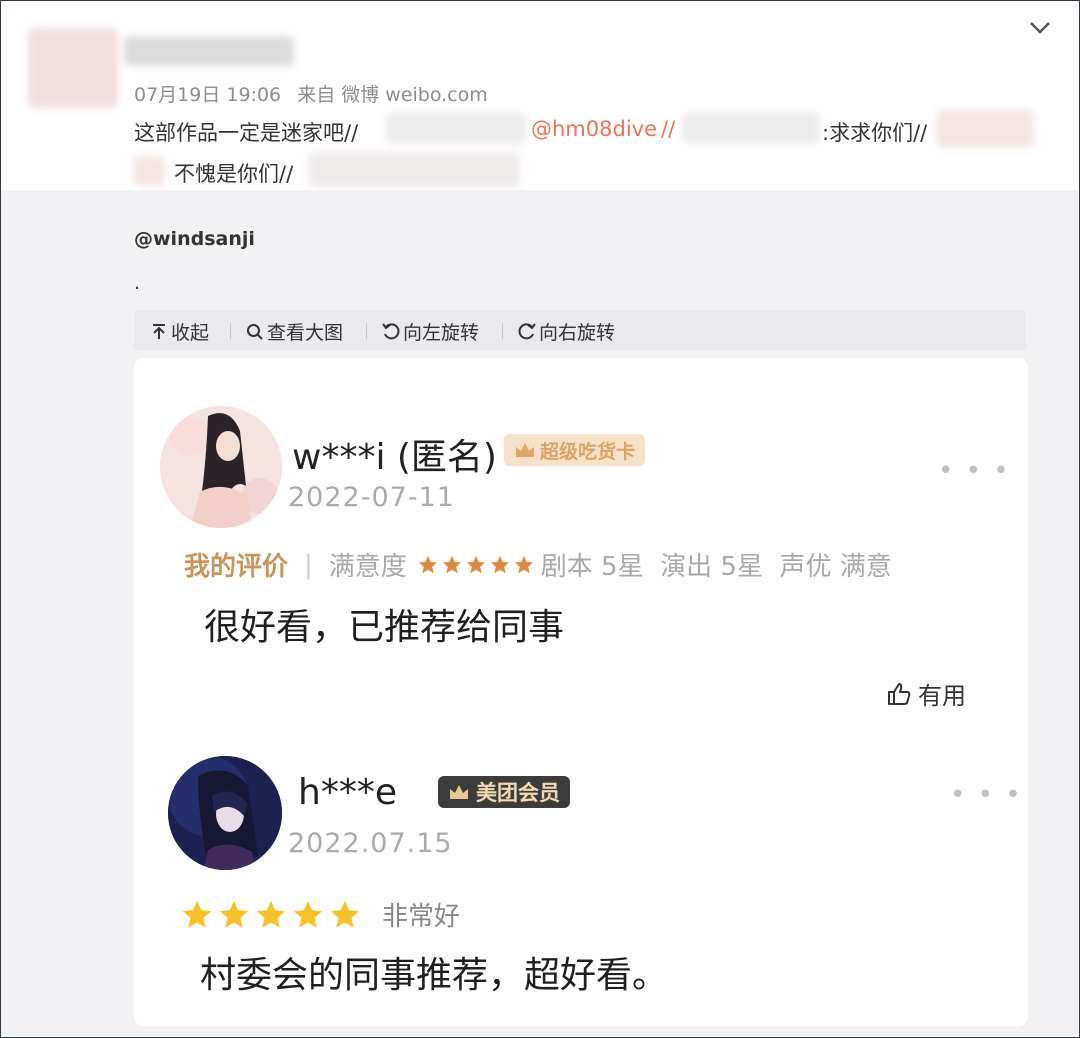  What do you see at coordinates (305, 333) in the screenshot?
I see `view-large-label: 查看大图` at bounding box center [305, 333].